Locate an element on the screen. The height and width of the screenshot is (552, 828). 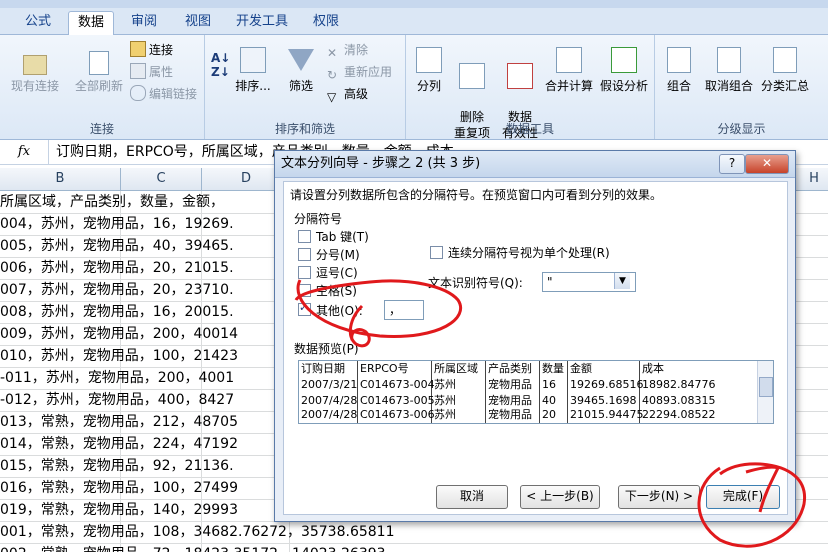
annotation-circle-finish is located at coordinates (752, 505).